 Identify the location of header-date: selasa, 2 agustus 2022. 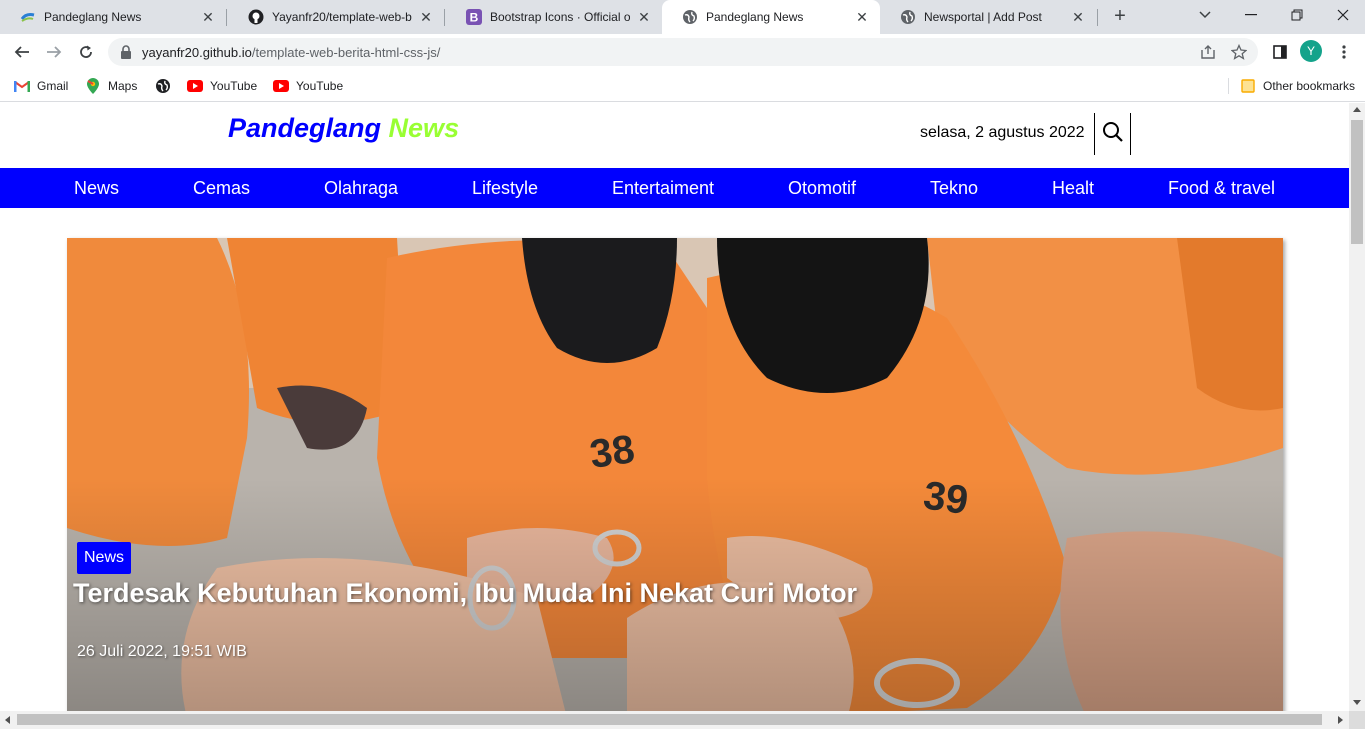
(1002, 132).